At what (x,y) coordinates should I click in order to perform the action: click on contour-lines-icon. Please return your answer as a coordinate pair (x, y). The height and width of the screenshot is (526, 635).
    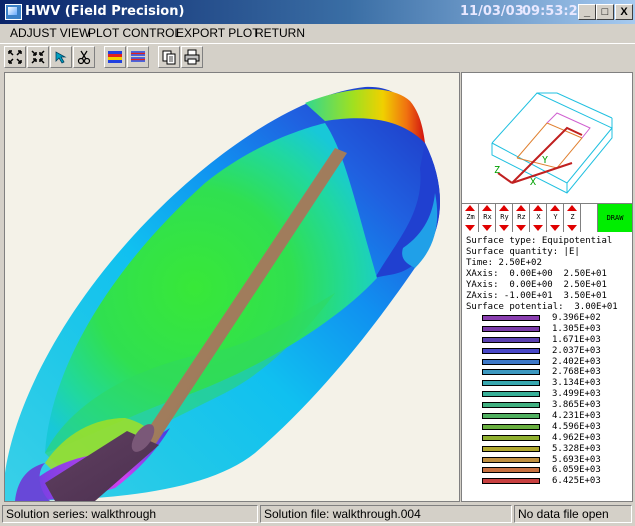
    Looking at the image, I should click on (138, 56).